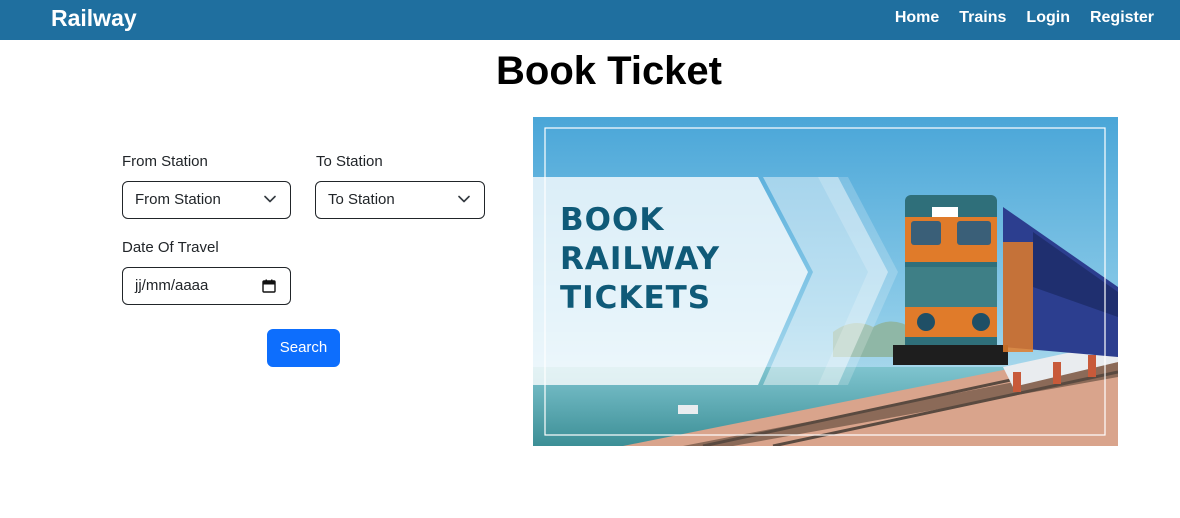 This screenshot has height=518, width=1180. What do you see at coordinates (94, 18) in the screenshot?
I see `brand-logo: Railway` at bounding box center [94, 18].